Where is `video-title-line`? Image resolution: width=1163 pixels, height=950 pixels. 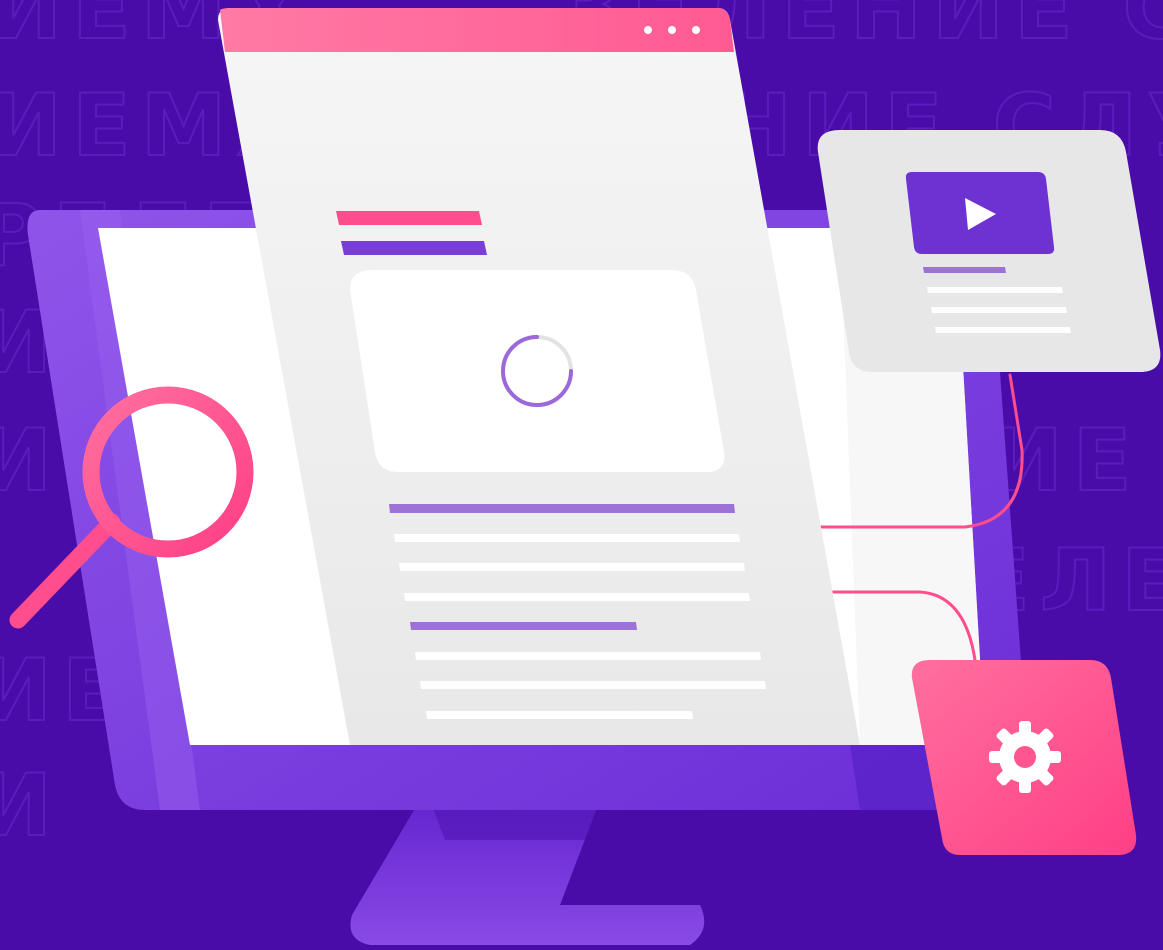
video-title-line is located at coordinates (964, 270).